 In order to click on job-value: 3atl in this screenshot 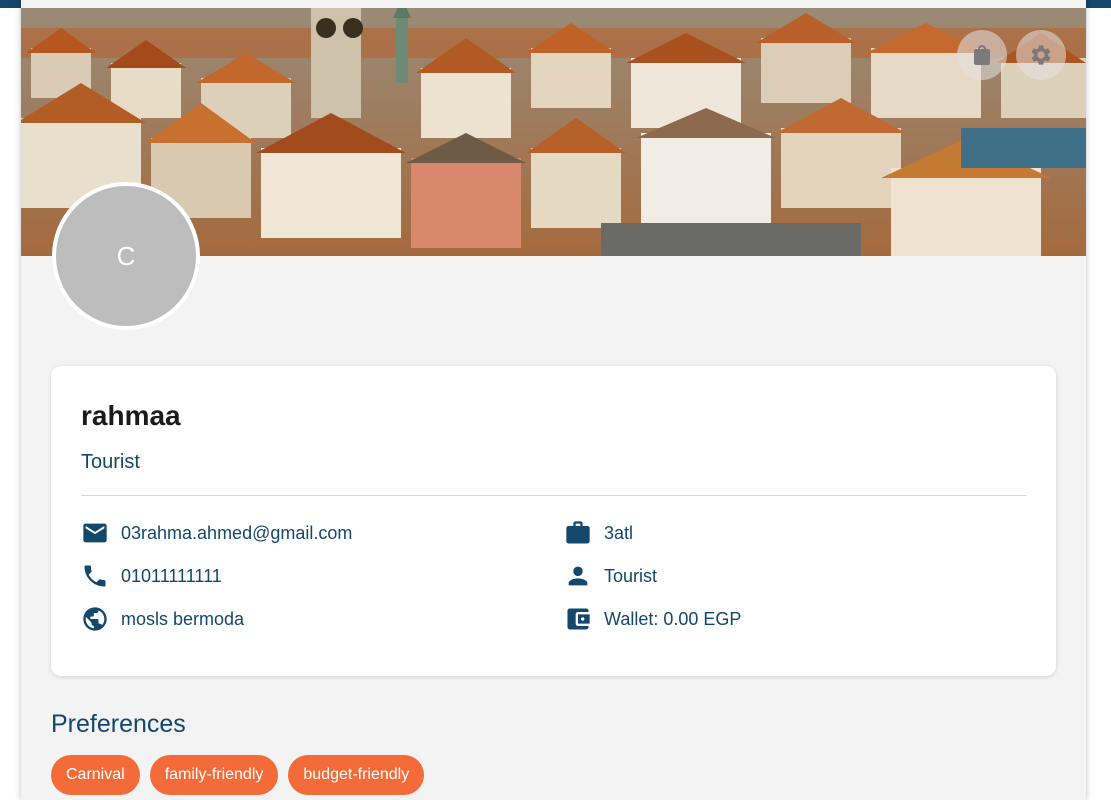, I will do `click(619, 532)`.